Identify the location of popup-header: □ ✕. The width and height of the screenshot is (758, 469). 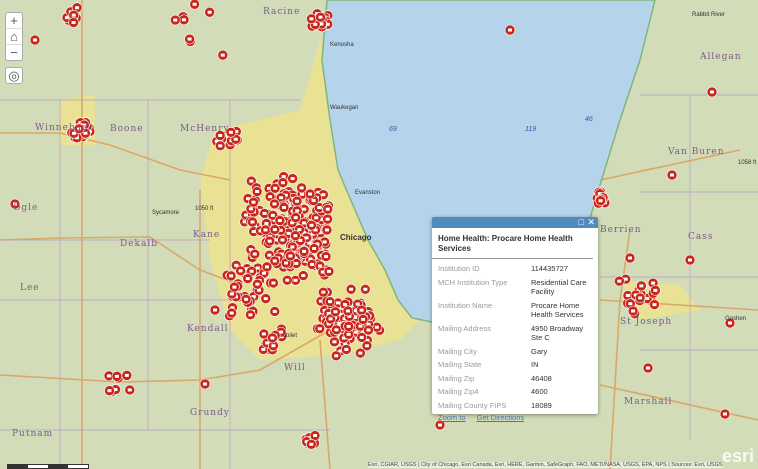
(515, 222).